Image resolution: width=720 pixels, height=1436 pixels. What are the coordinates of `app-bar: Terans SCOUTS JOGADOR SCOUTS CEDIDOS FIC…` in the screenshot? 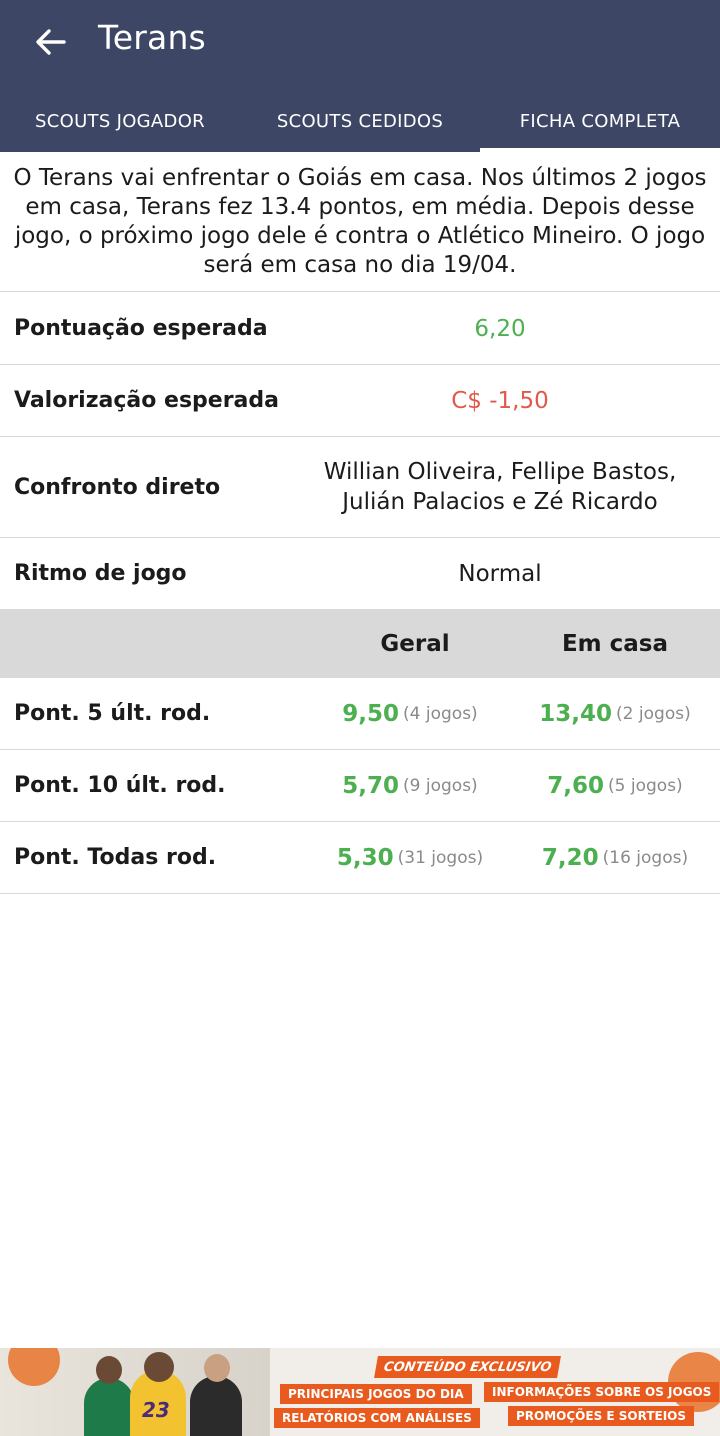 It's located at (360, 76).